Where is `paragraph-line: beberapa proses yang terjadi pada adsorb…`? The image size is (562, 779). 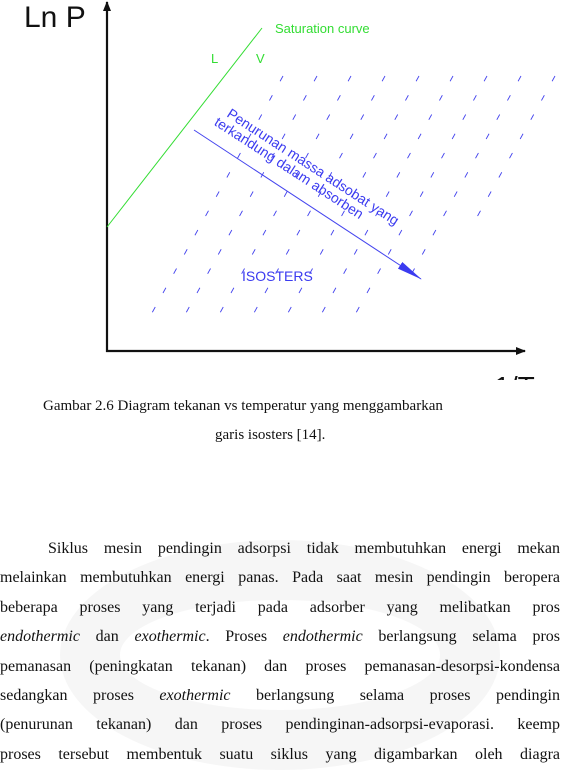
paragraph-line: beberapa proses yang terjadi pada adsorb… is located at coordinates (280, 607).